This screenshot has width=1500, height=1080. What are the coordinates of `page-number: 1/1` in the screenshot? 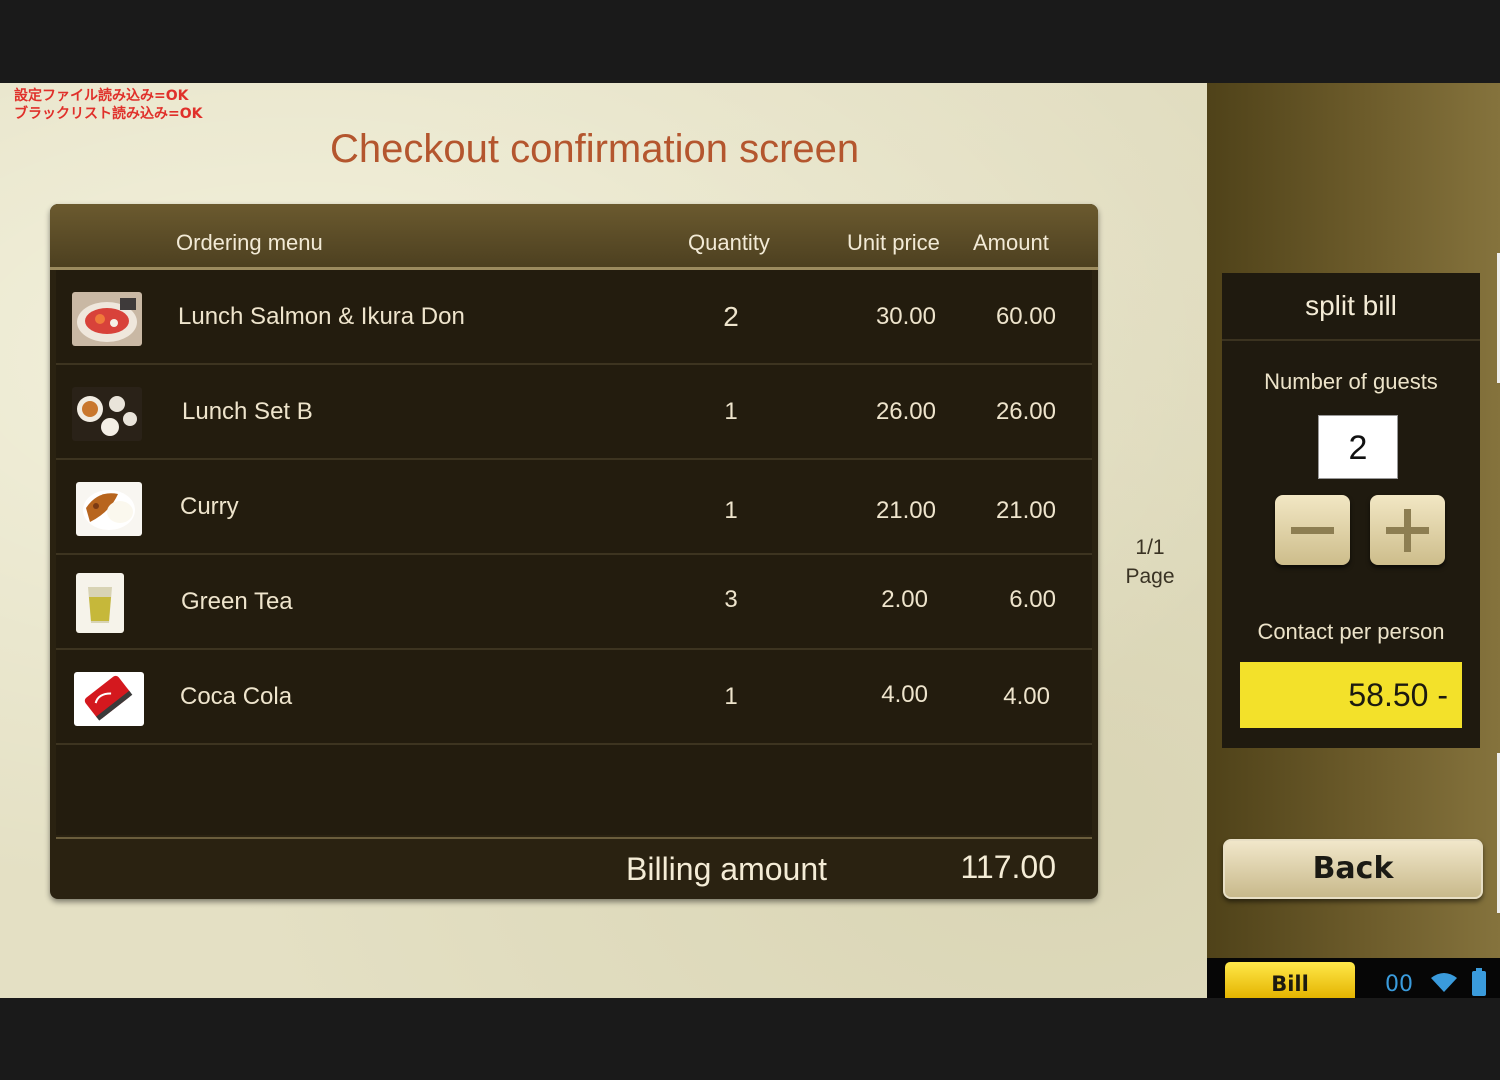 It's located at (1150, 547).